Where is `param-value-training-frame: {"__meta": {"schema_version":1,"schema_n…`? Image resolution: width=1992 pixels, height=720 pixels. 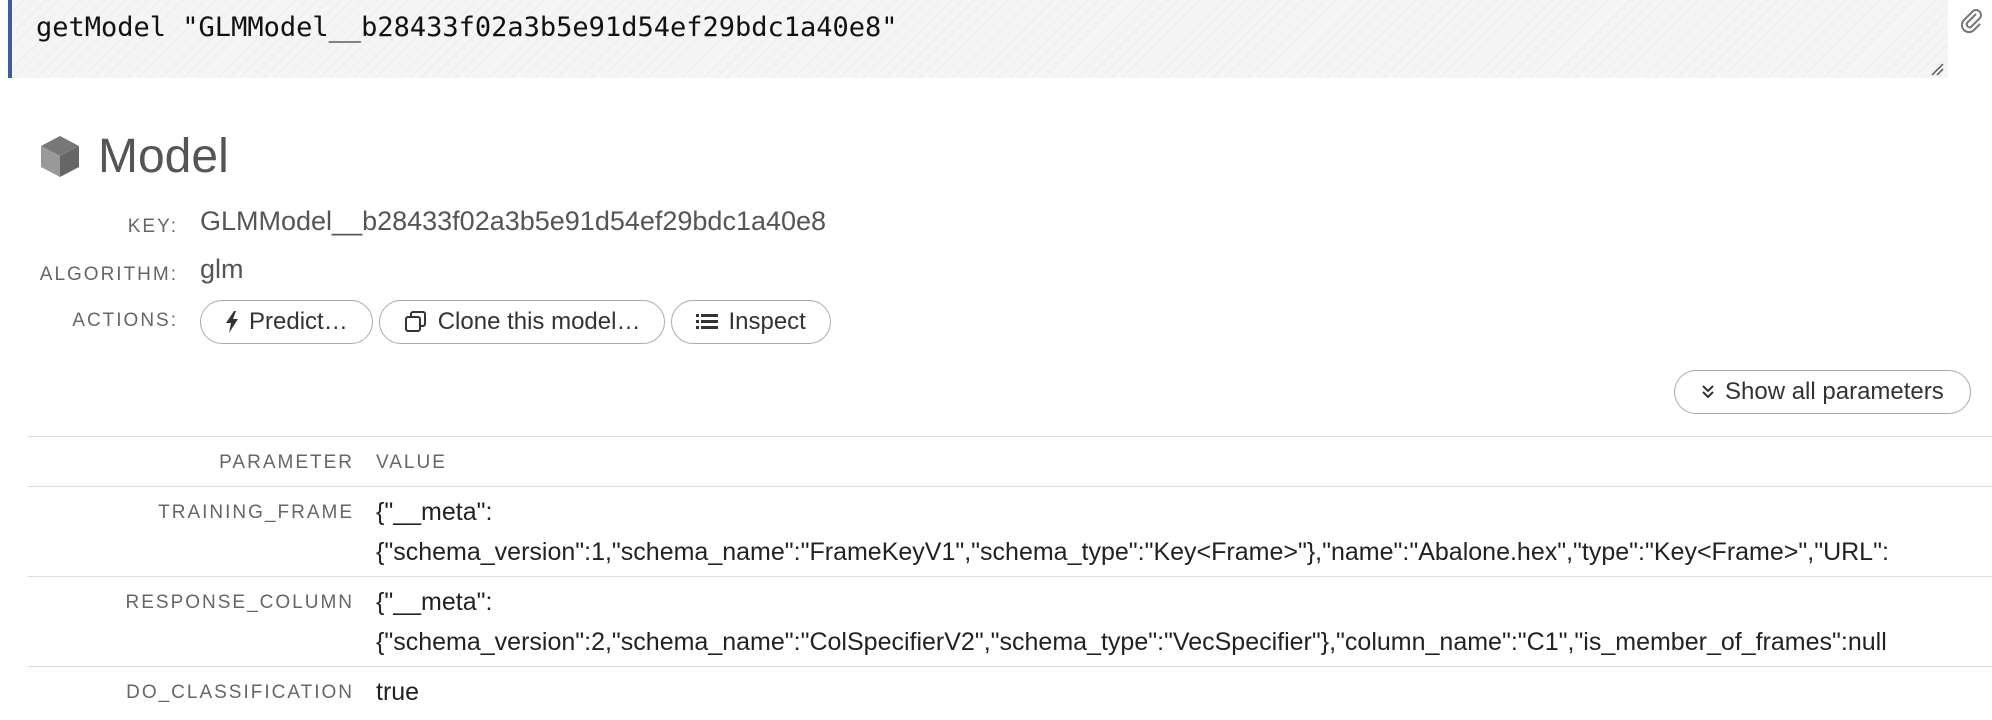
param-value-training-frame: {"__meta": {"schema_version":1,"schema_n… is located at coordinates (1132, 532).